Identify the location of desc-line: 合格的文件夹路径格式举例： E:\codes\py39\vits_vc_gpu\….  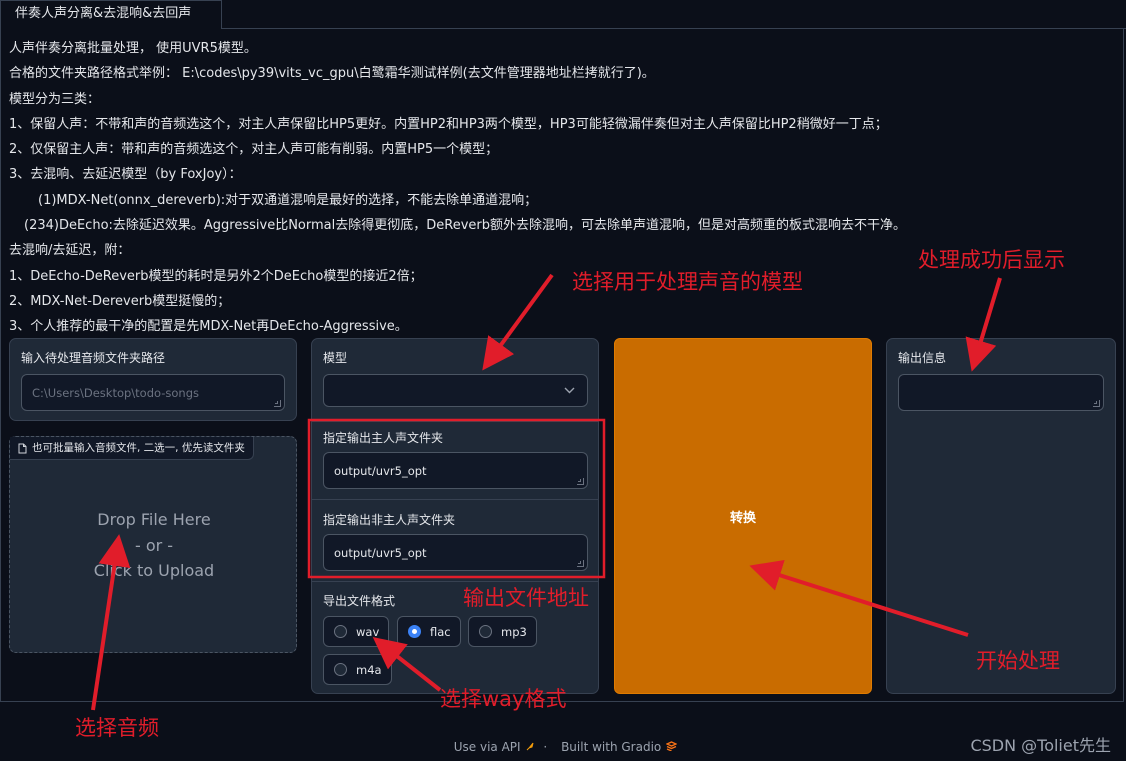
(332, 74).